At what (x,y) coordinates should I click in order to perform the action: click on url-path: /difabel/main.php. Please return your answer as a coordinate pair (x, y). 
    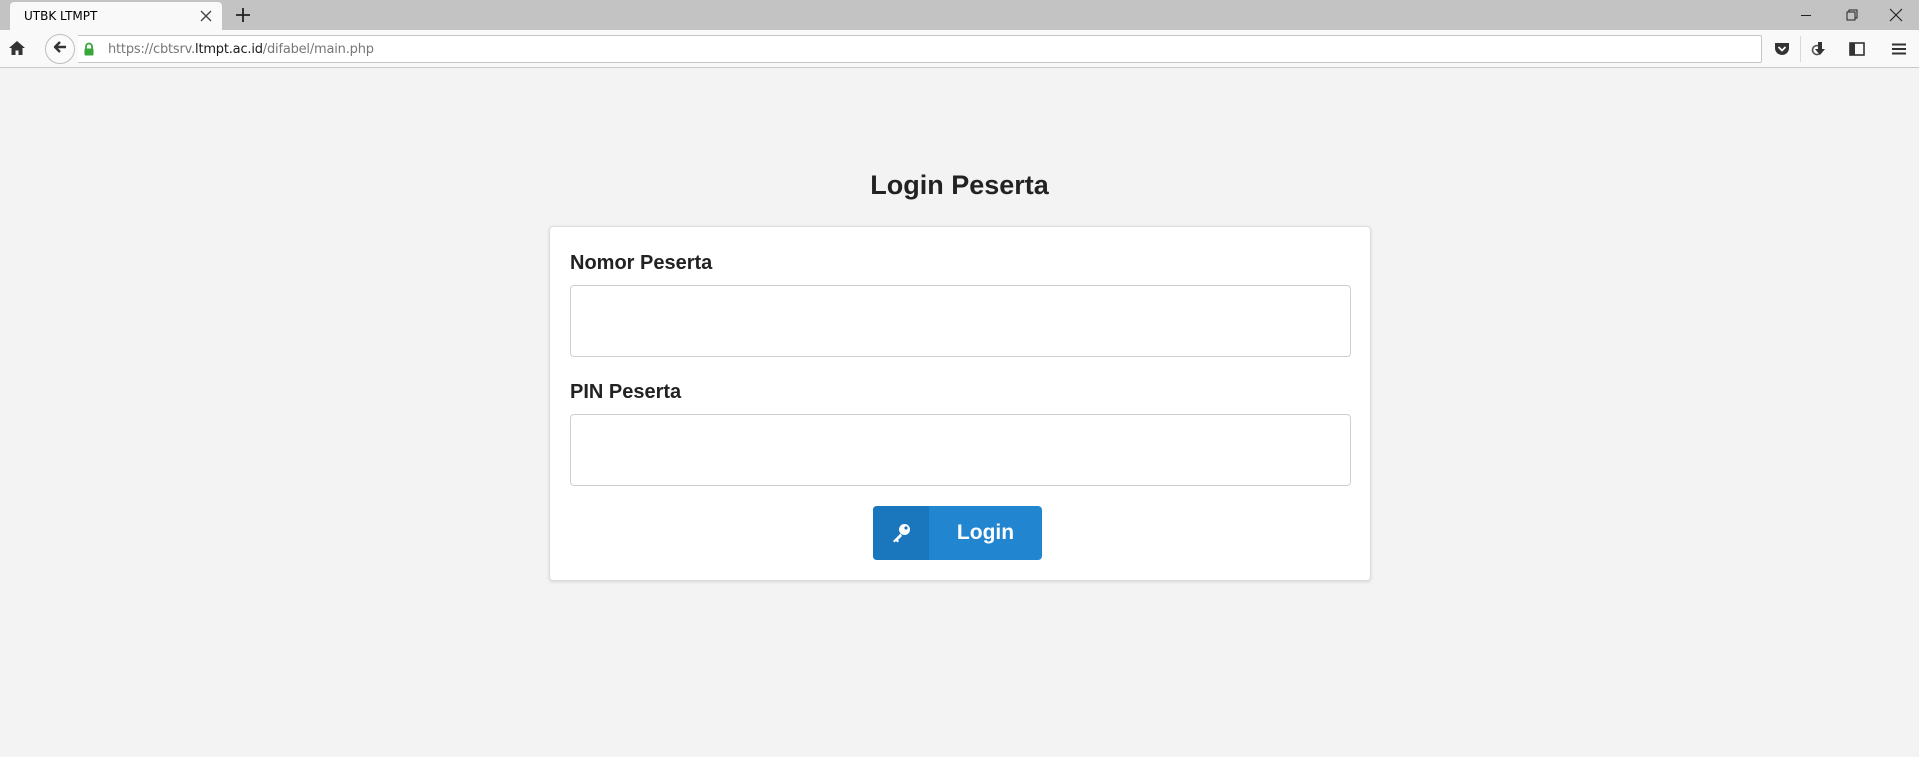
    Looking at the image, I should click on (318, 49).